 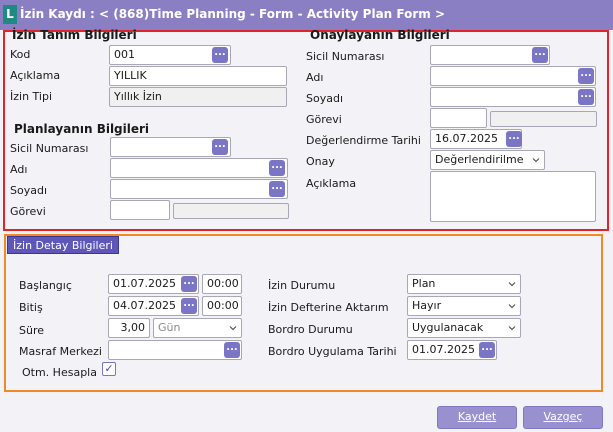 What do you see at coordinates (512, 306) in the screenshot?
I see `ledger-transfer-chevron-down-icon` at bounding box center [512, 306].